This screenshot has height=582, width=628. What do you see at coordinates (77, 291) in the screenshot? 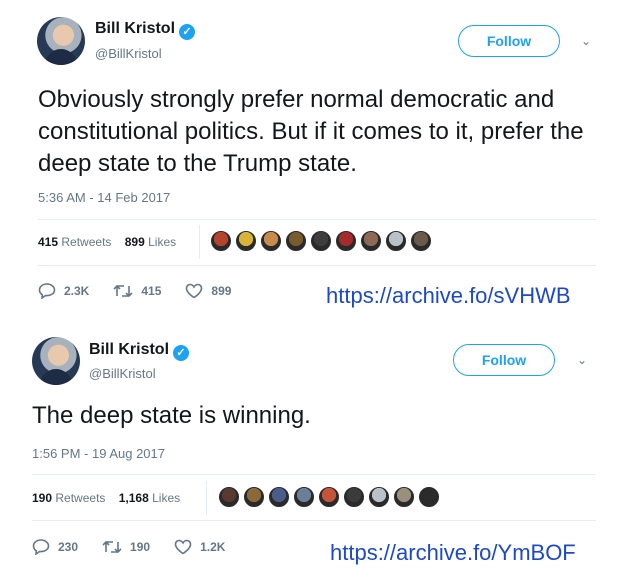
I see `reply-count: 2.3K` at bounding box center [77, 291].